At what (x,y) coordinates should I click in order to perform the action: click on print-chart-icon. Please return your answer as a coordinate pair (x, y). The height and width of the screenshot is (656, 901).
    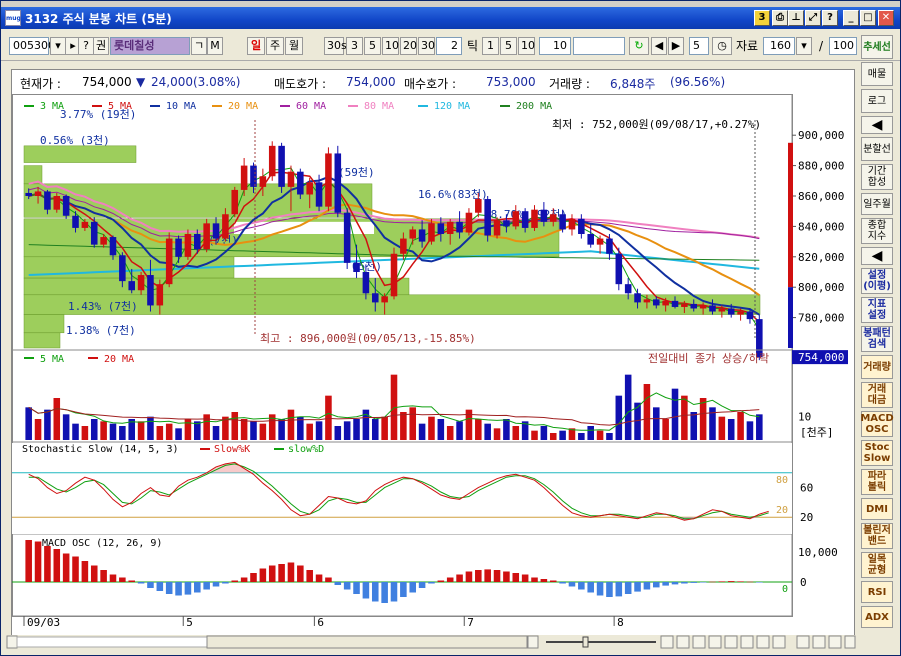
    Looking at the image, I should click on (731, 642).